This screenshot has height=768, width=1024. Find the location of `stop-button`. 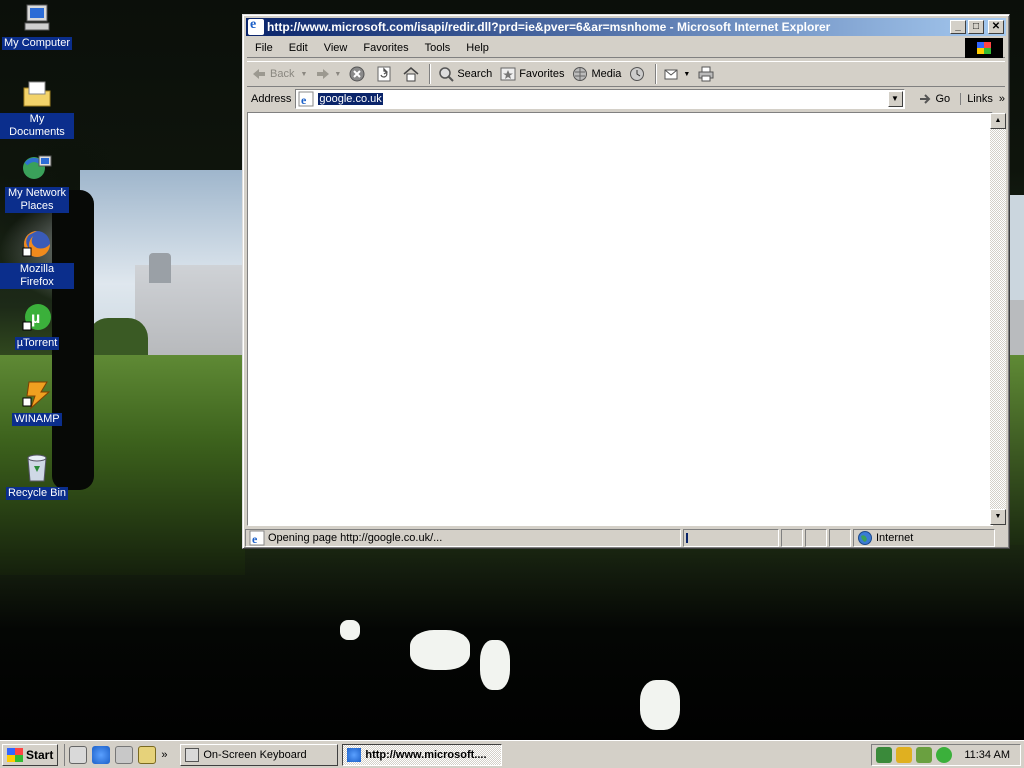

stop-button is located at coordinates (358, 74).